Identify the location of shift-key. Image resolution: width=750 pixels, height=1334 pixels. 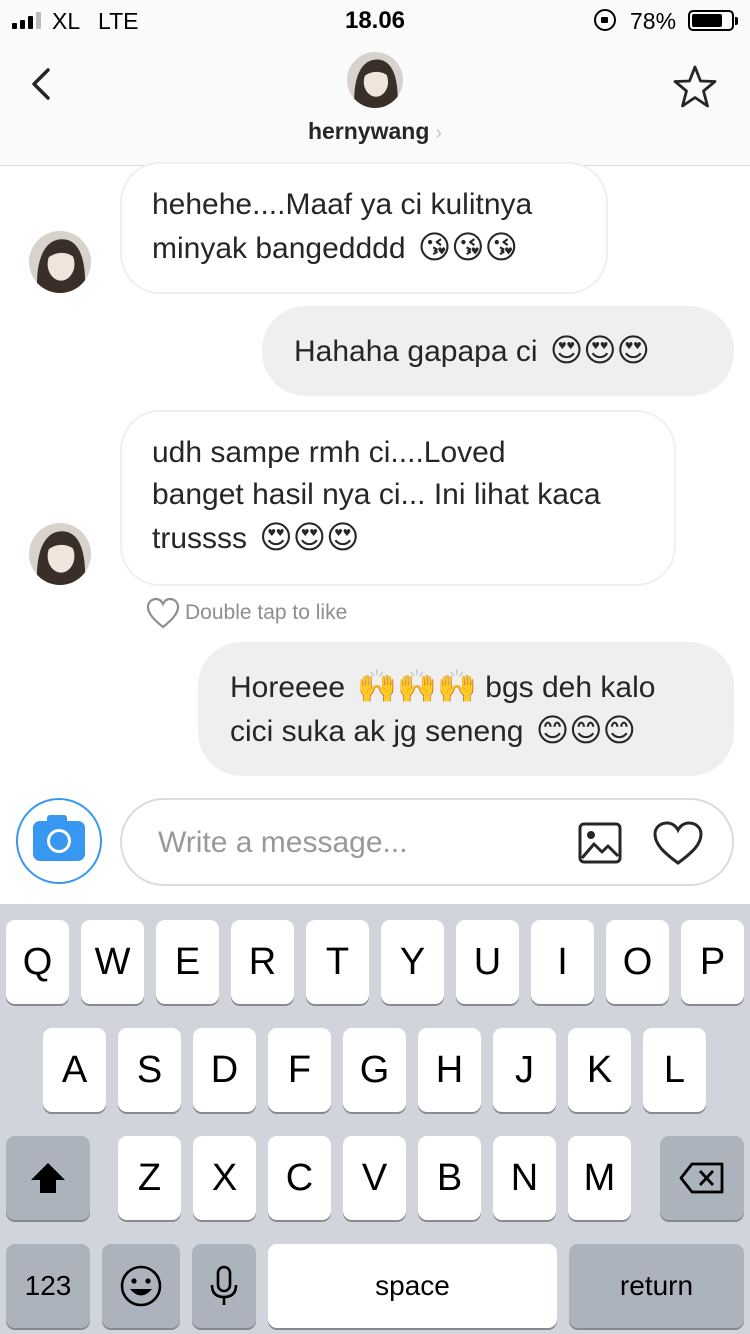
(48, 1178).